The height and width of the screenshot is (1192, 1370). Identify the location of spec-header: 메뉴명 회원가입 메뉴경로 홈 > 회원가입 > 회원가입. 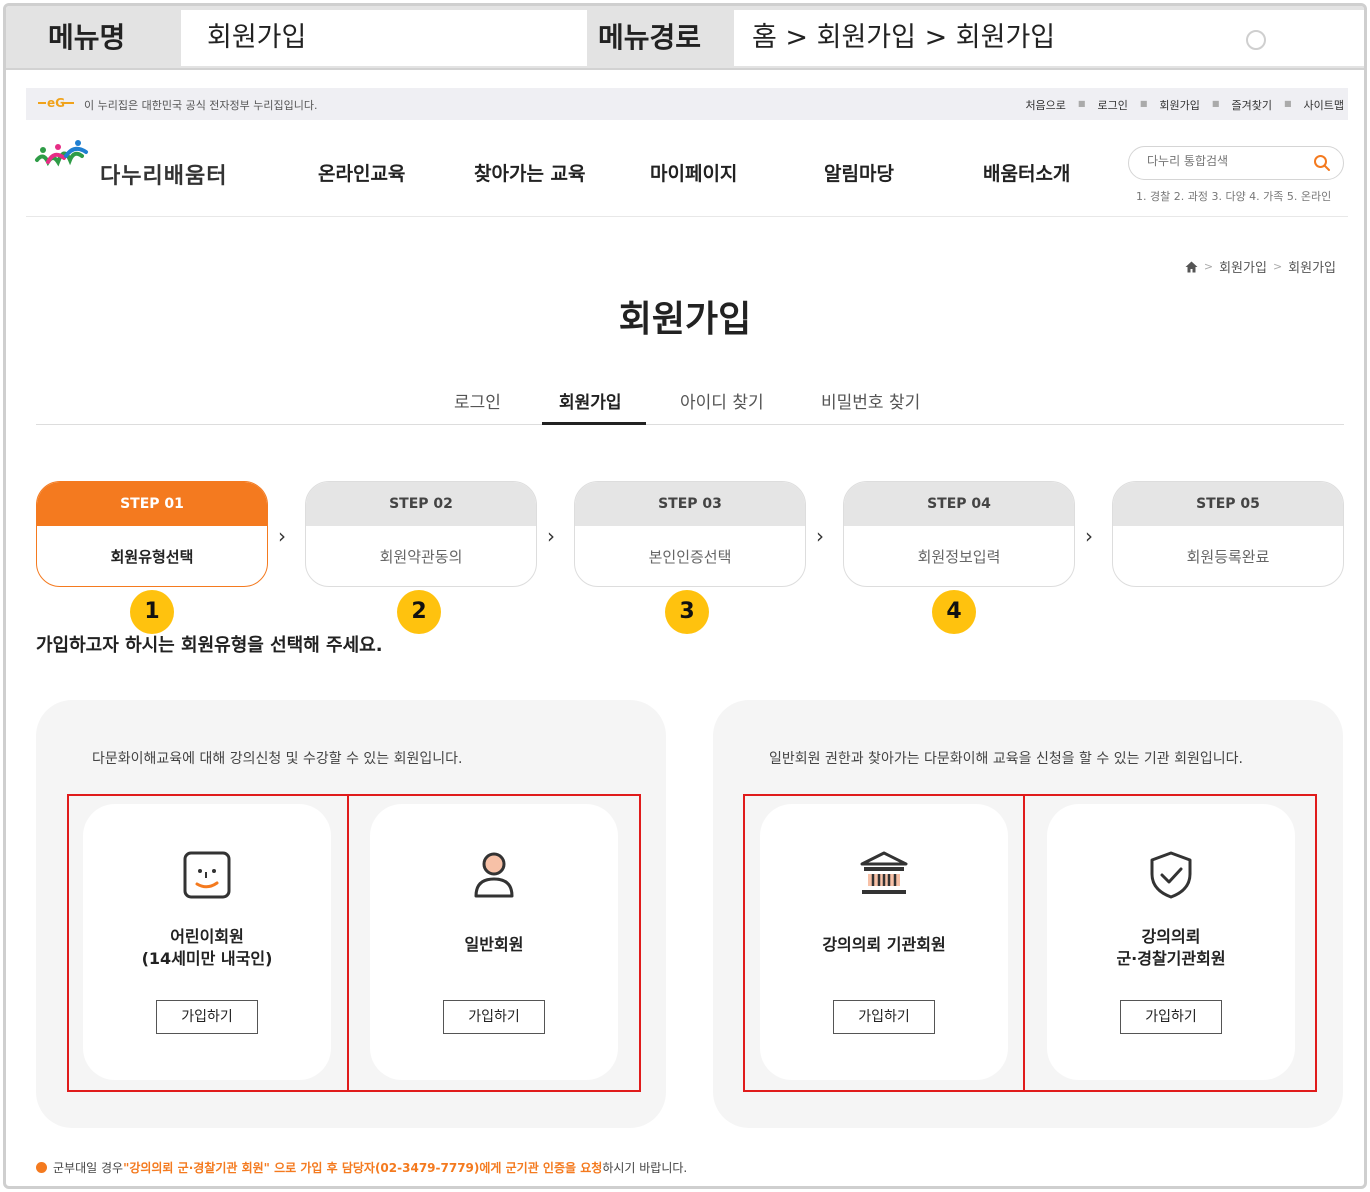
(685, 38).